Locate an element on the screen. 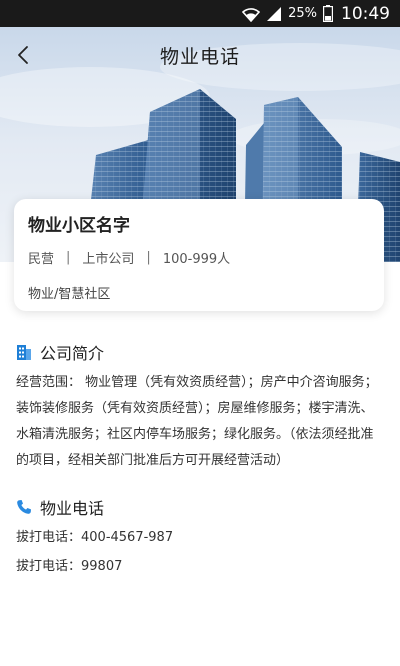 The height and width of the screenshot is (666, 400). back-button is located at coordinates (23, 55).